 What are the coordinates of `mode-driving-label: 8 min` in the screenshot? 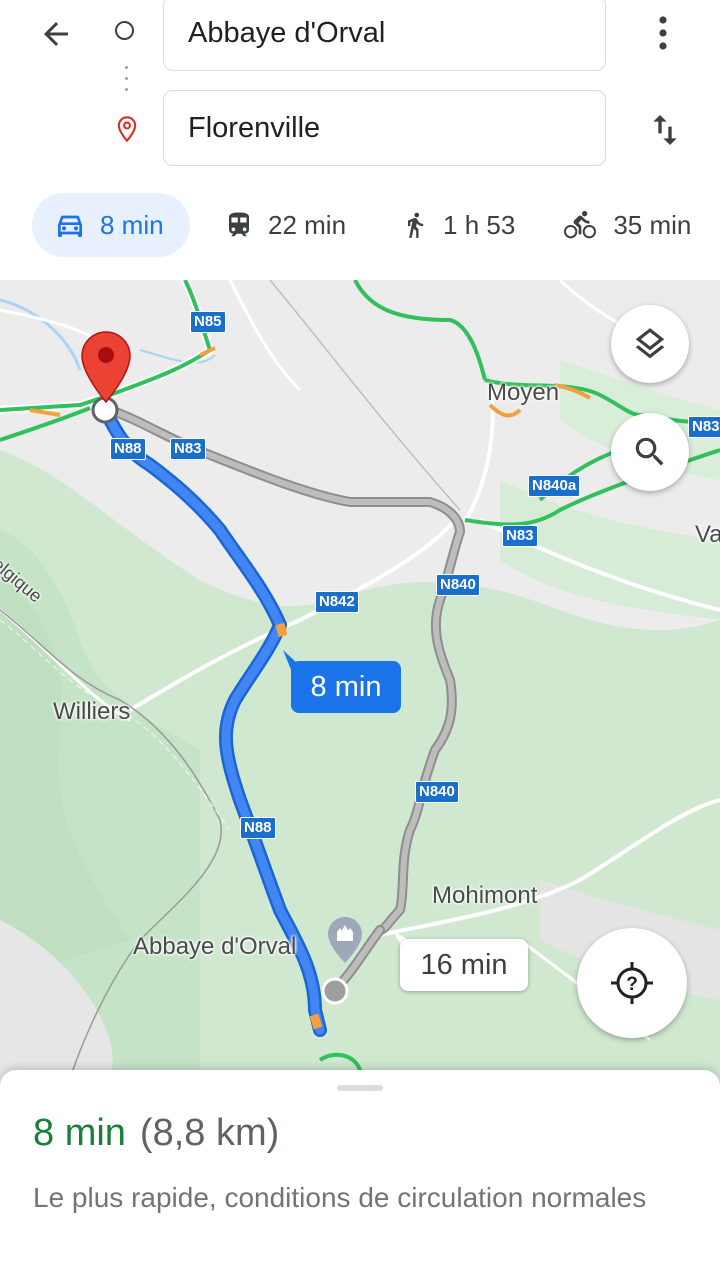 It's located at (132, 224).